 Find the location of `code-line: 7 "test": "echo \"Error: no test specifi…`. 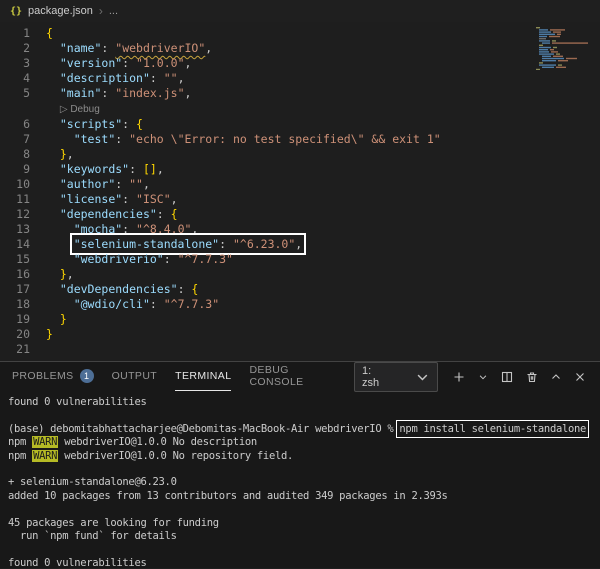

code-line: 7 "test": "echo \"Error: no test specifi… is located at coordinates (300, 139).